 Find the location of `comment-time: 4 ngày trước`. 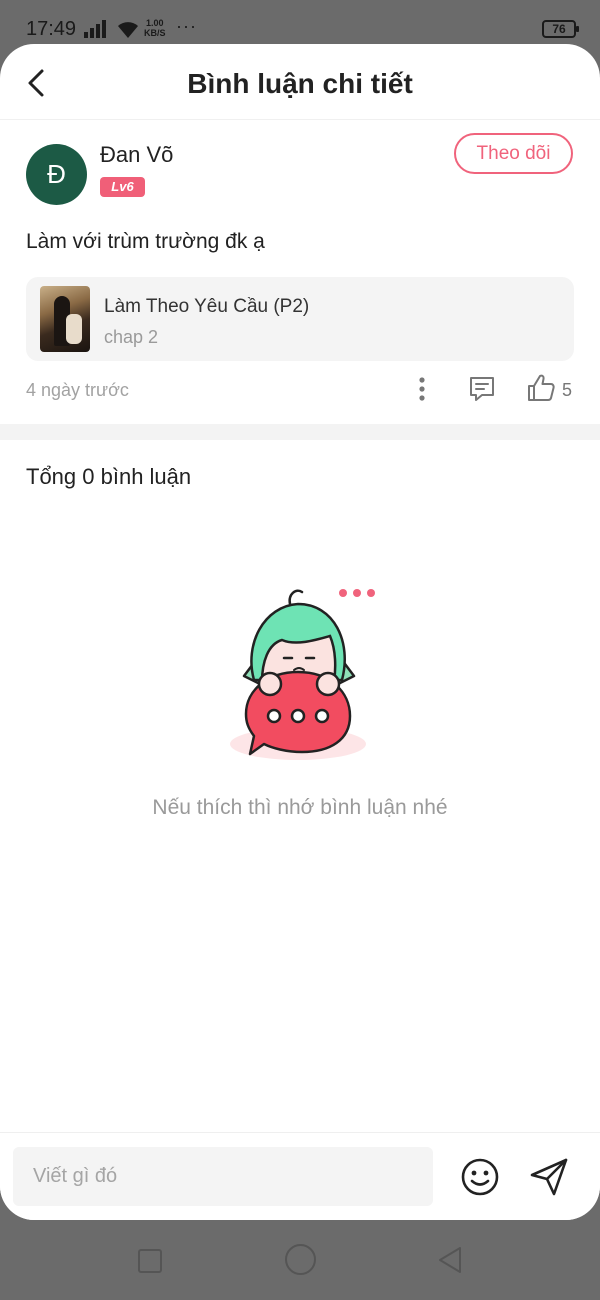

comment-time: 4 ngày trước is located at coordinates (77, 390).